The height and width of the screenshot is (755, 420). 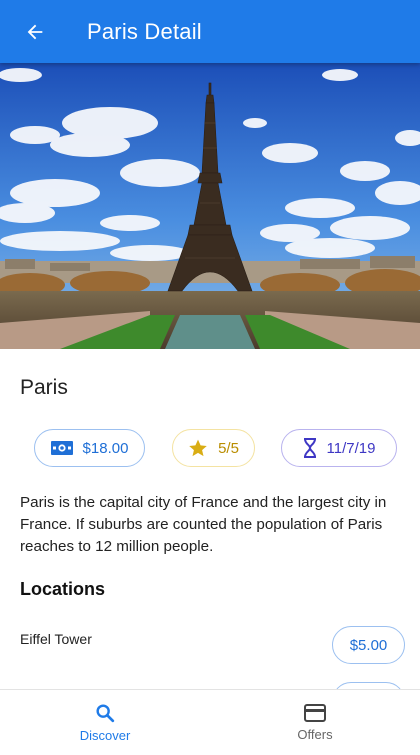 I want to click on city-name: Paris, so click(x=44, y=387).